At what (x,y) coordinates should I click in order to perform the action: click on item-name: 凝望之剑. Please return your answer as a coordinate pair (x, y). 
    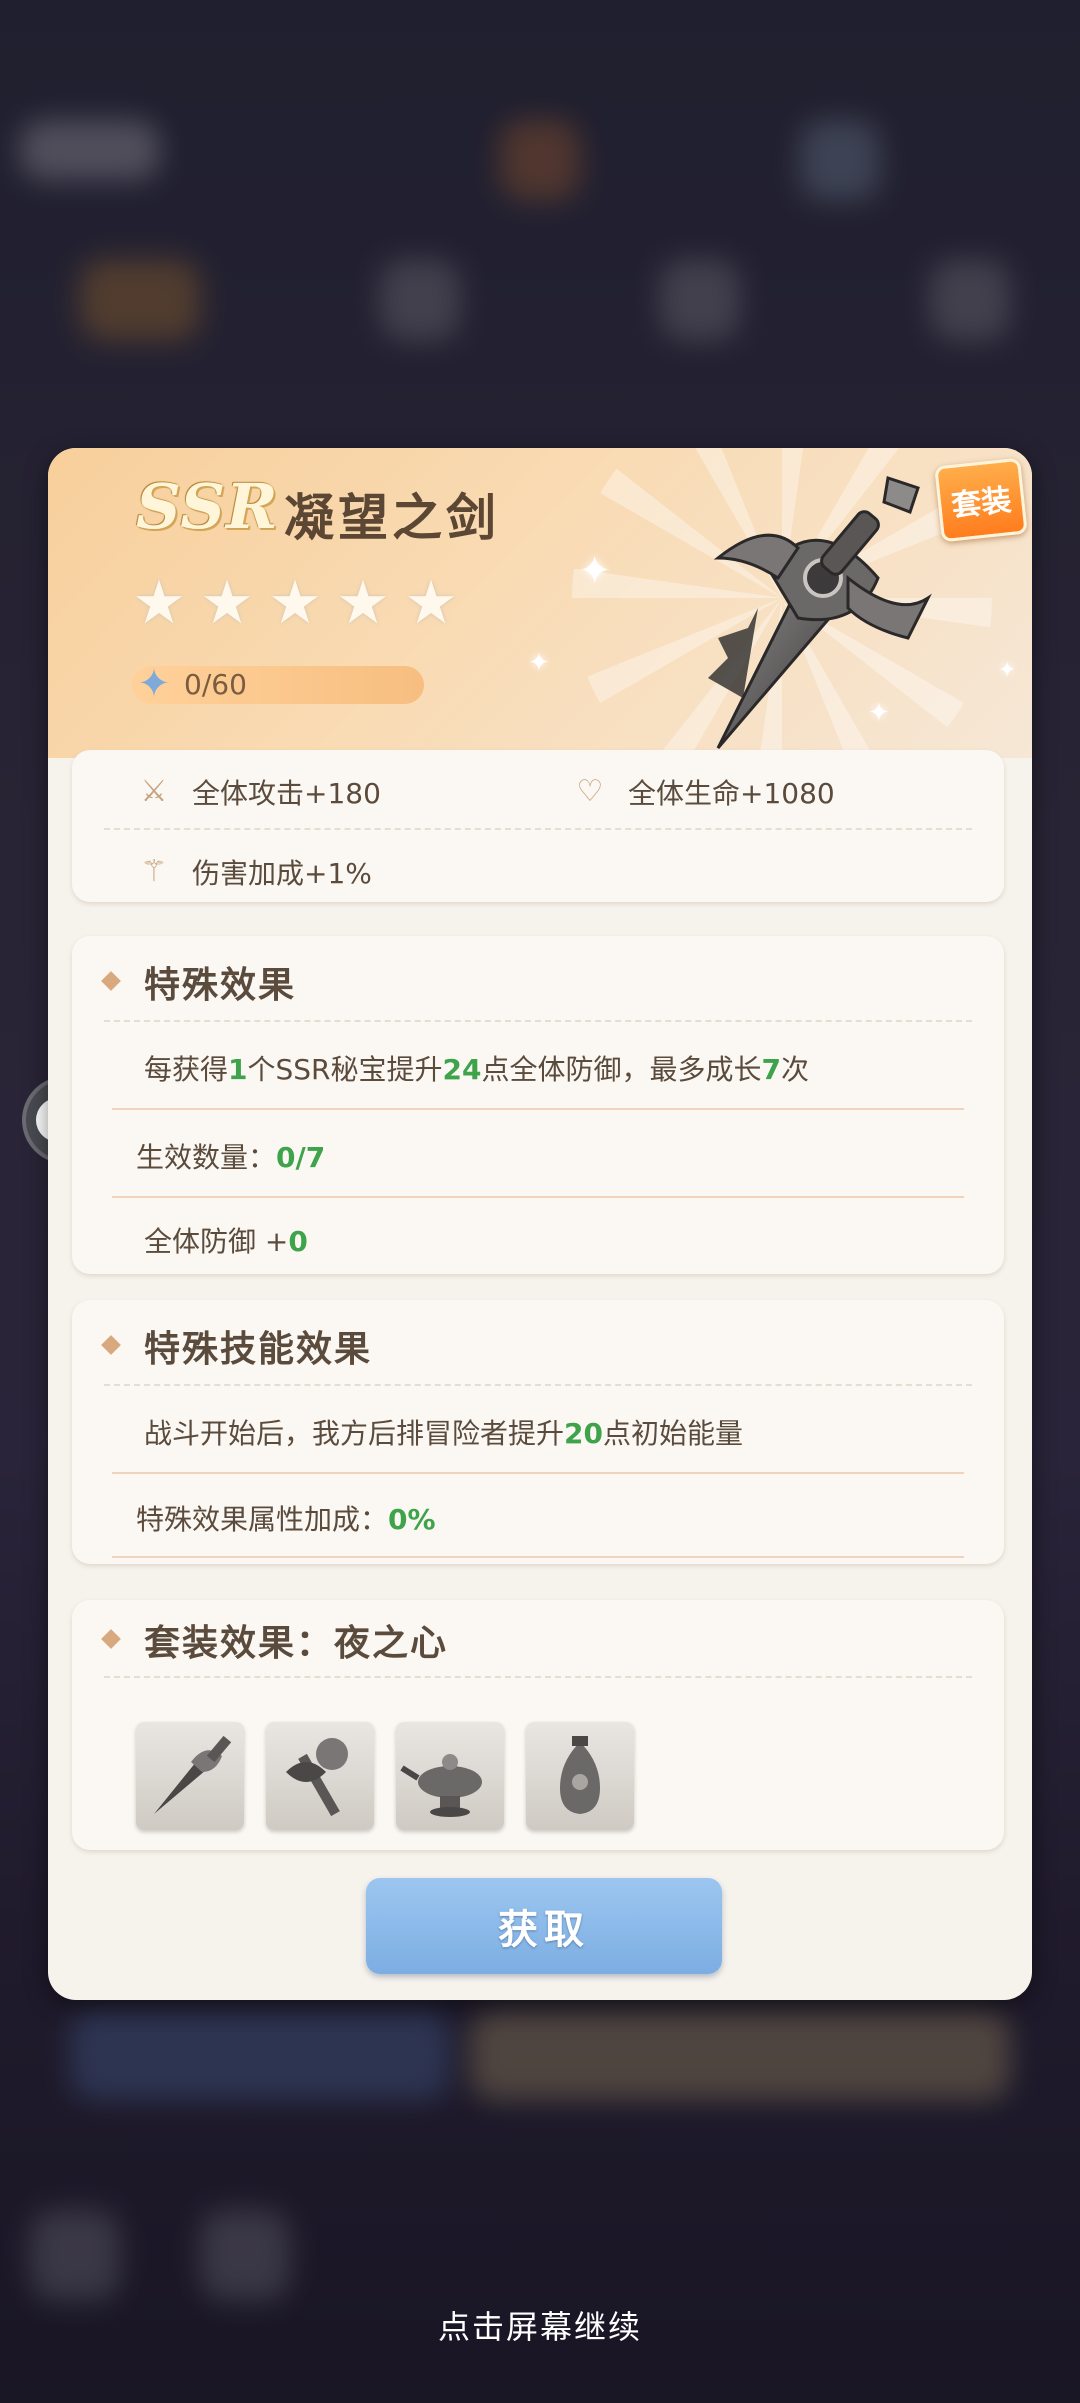
    Looking at the image, I should click on (392, 517).